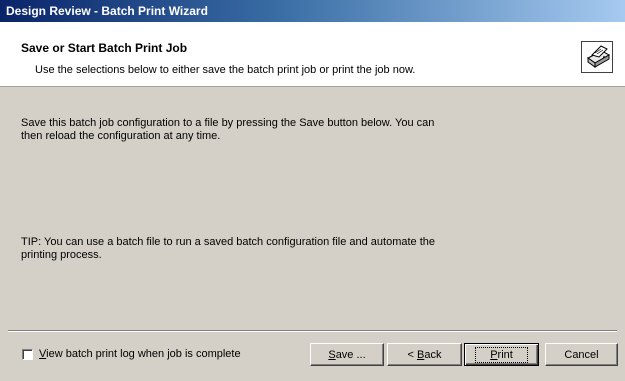 This screenshot has height=381, width=625. What do you see at coordinates (107, 11) in the screenshot?
I see `window-title: Design Review - Batch Print Wizard` at bounding box center [107, 11].